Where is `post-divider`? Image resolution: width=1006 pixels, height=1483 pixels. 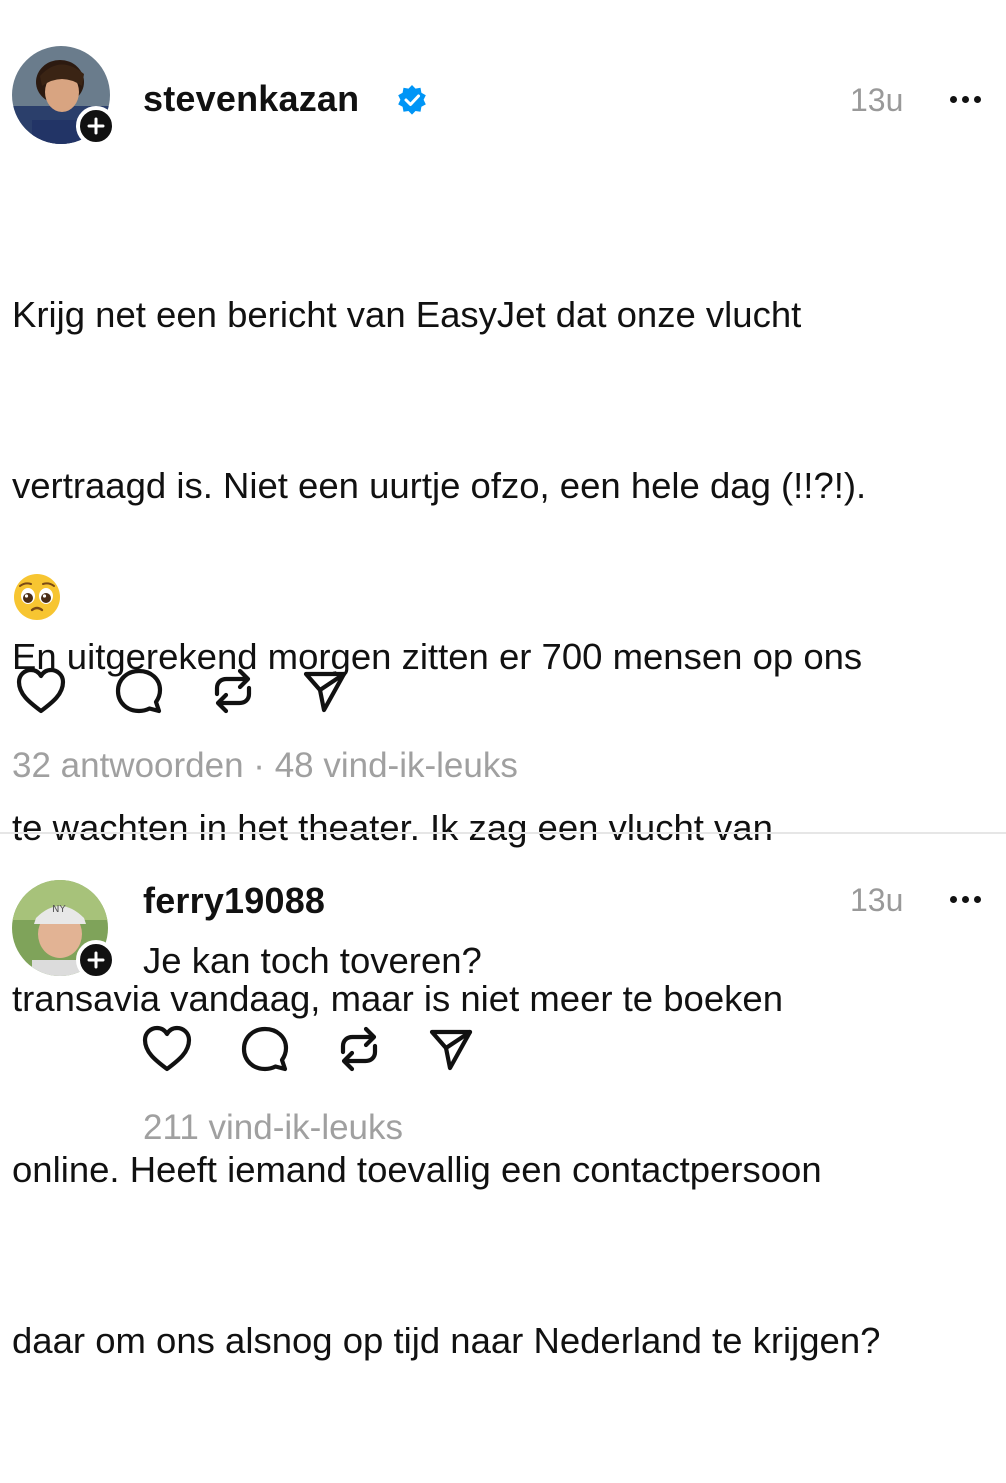 post-divider is located at coordinates (503, 833).